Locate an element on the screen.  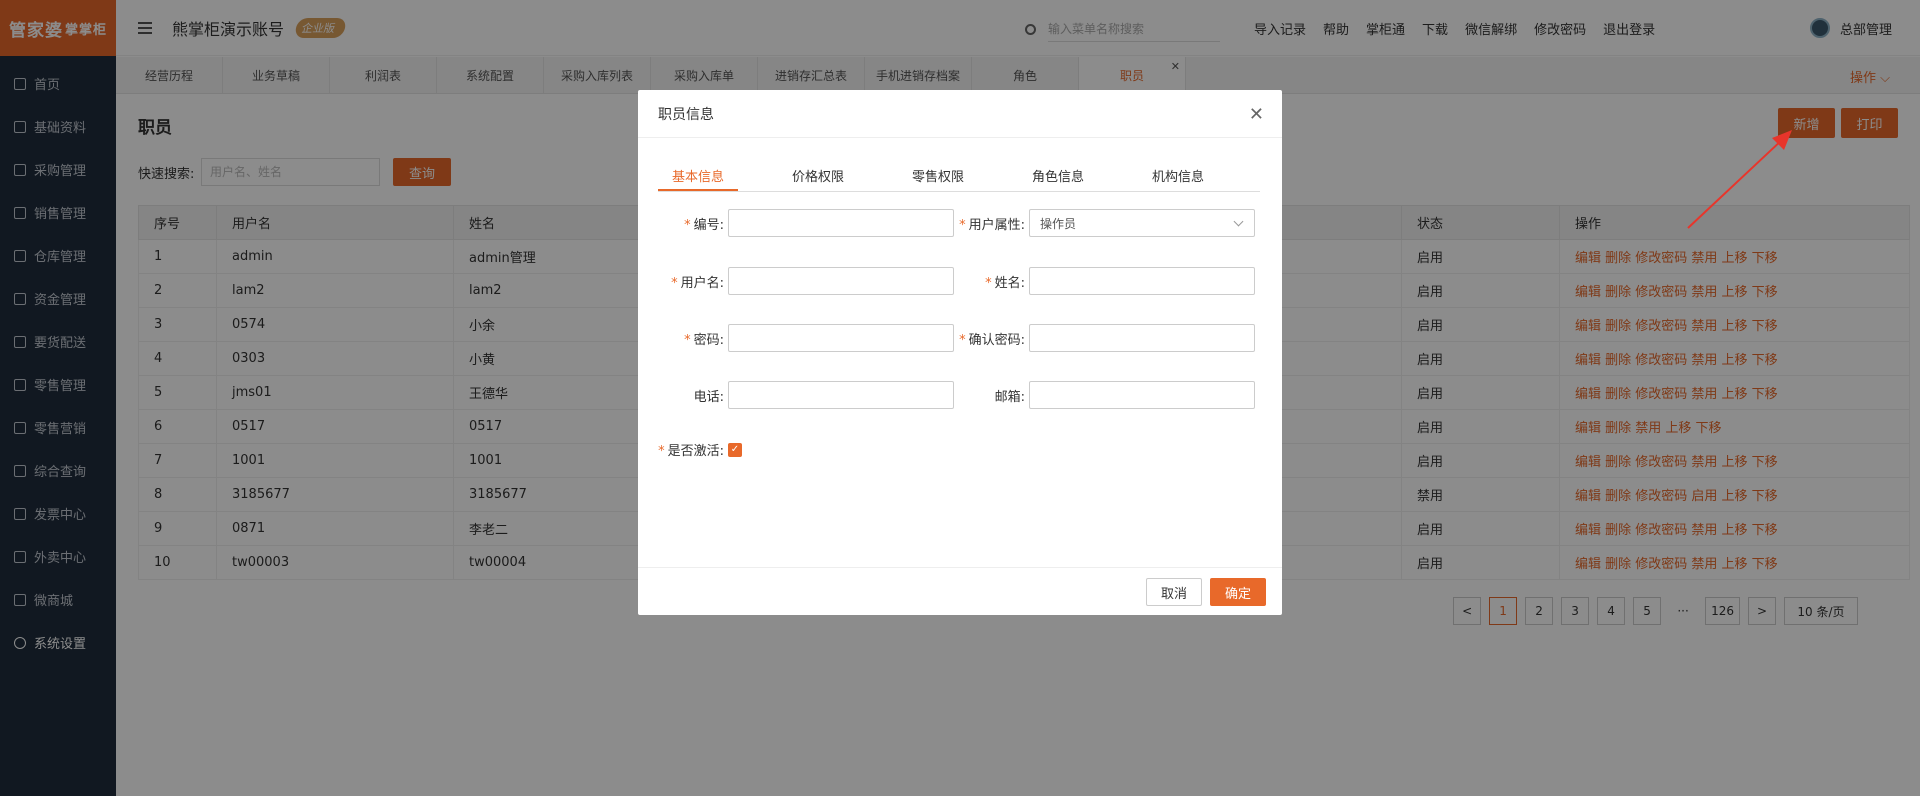
tab-org-info: 机构信息 is located at coordinates (1178, 176).